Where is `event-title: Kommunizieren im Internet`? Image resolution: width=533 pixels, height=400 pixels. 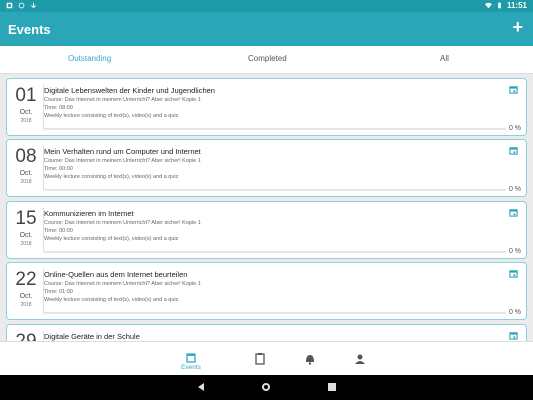 event-title: Kommunizieren im Internet is located at coordinates (89, 213).